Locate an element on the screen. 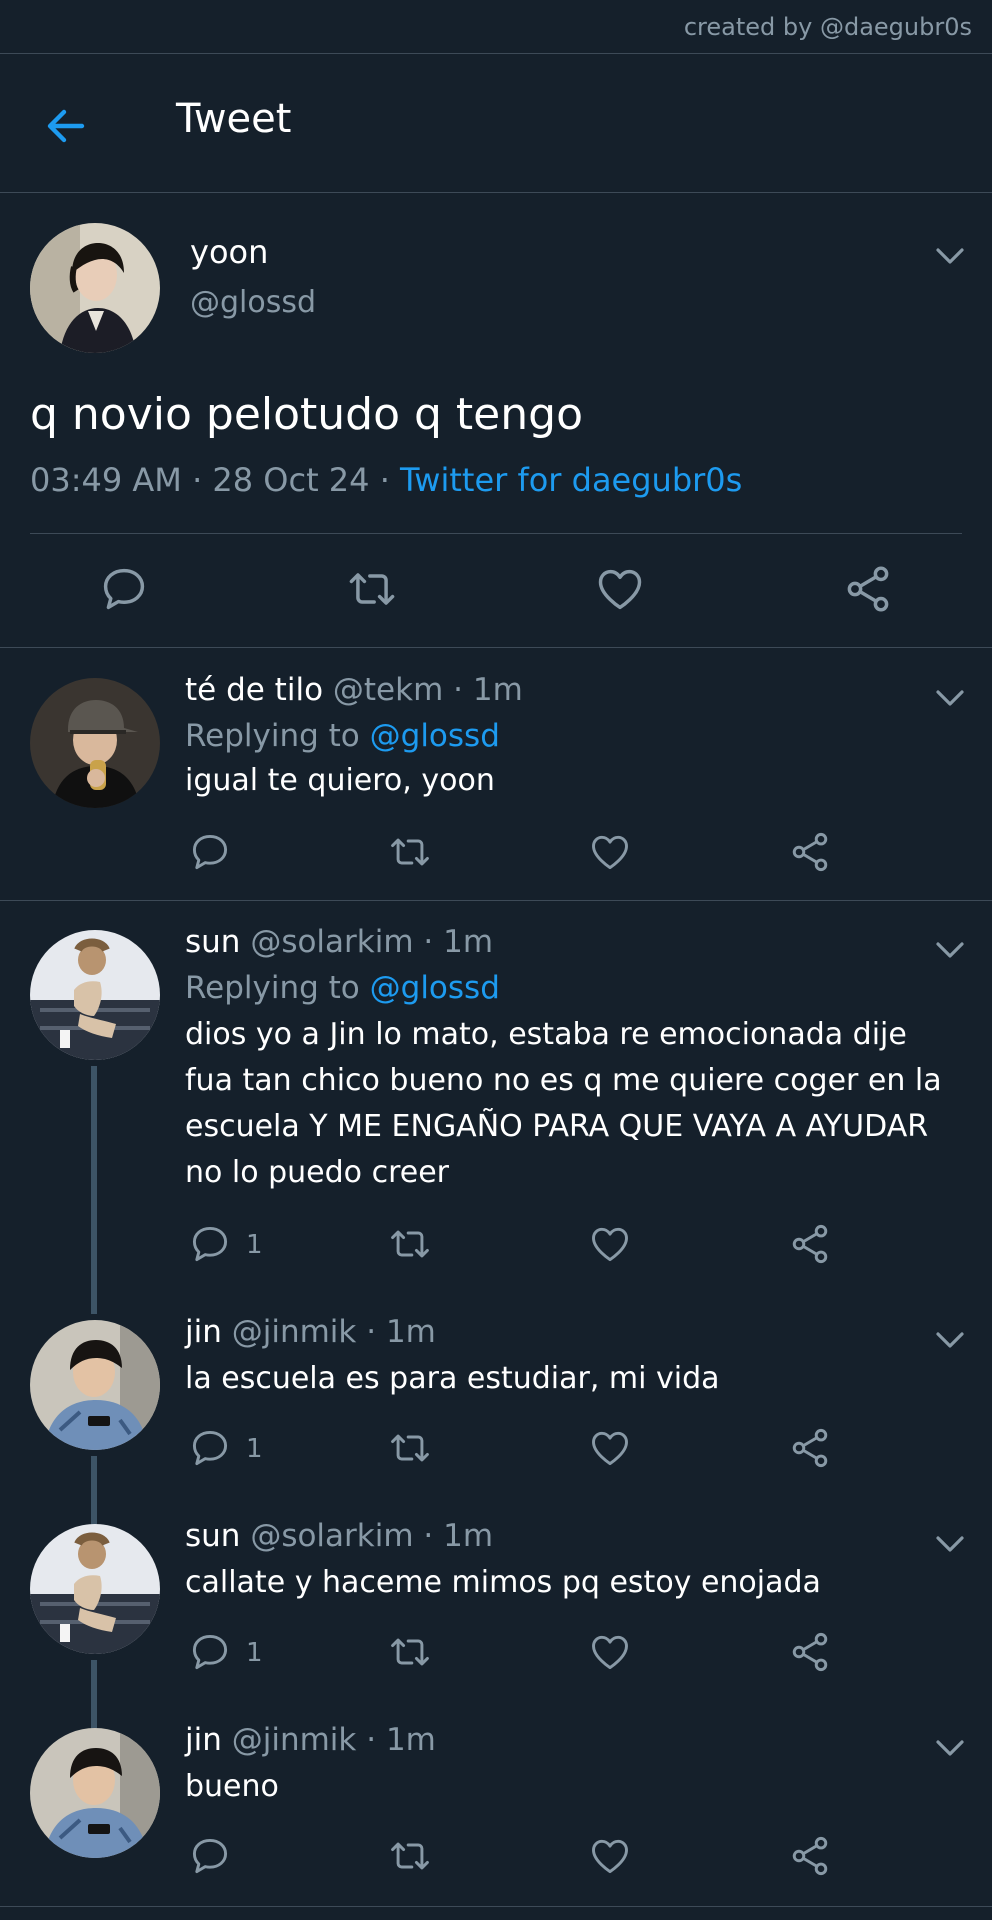 The height and width of the screenshot is (1920, 992). page-title: Tweet is located at coordinates (234, 119).